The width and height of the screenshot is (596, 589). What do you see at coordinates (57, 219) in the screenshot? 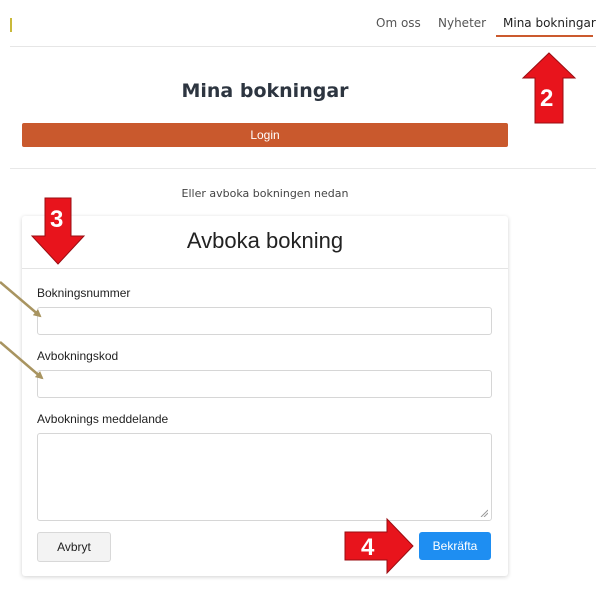
I see `step-3-label: 3` at bounding box center [57, 219].